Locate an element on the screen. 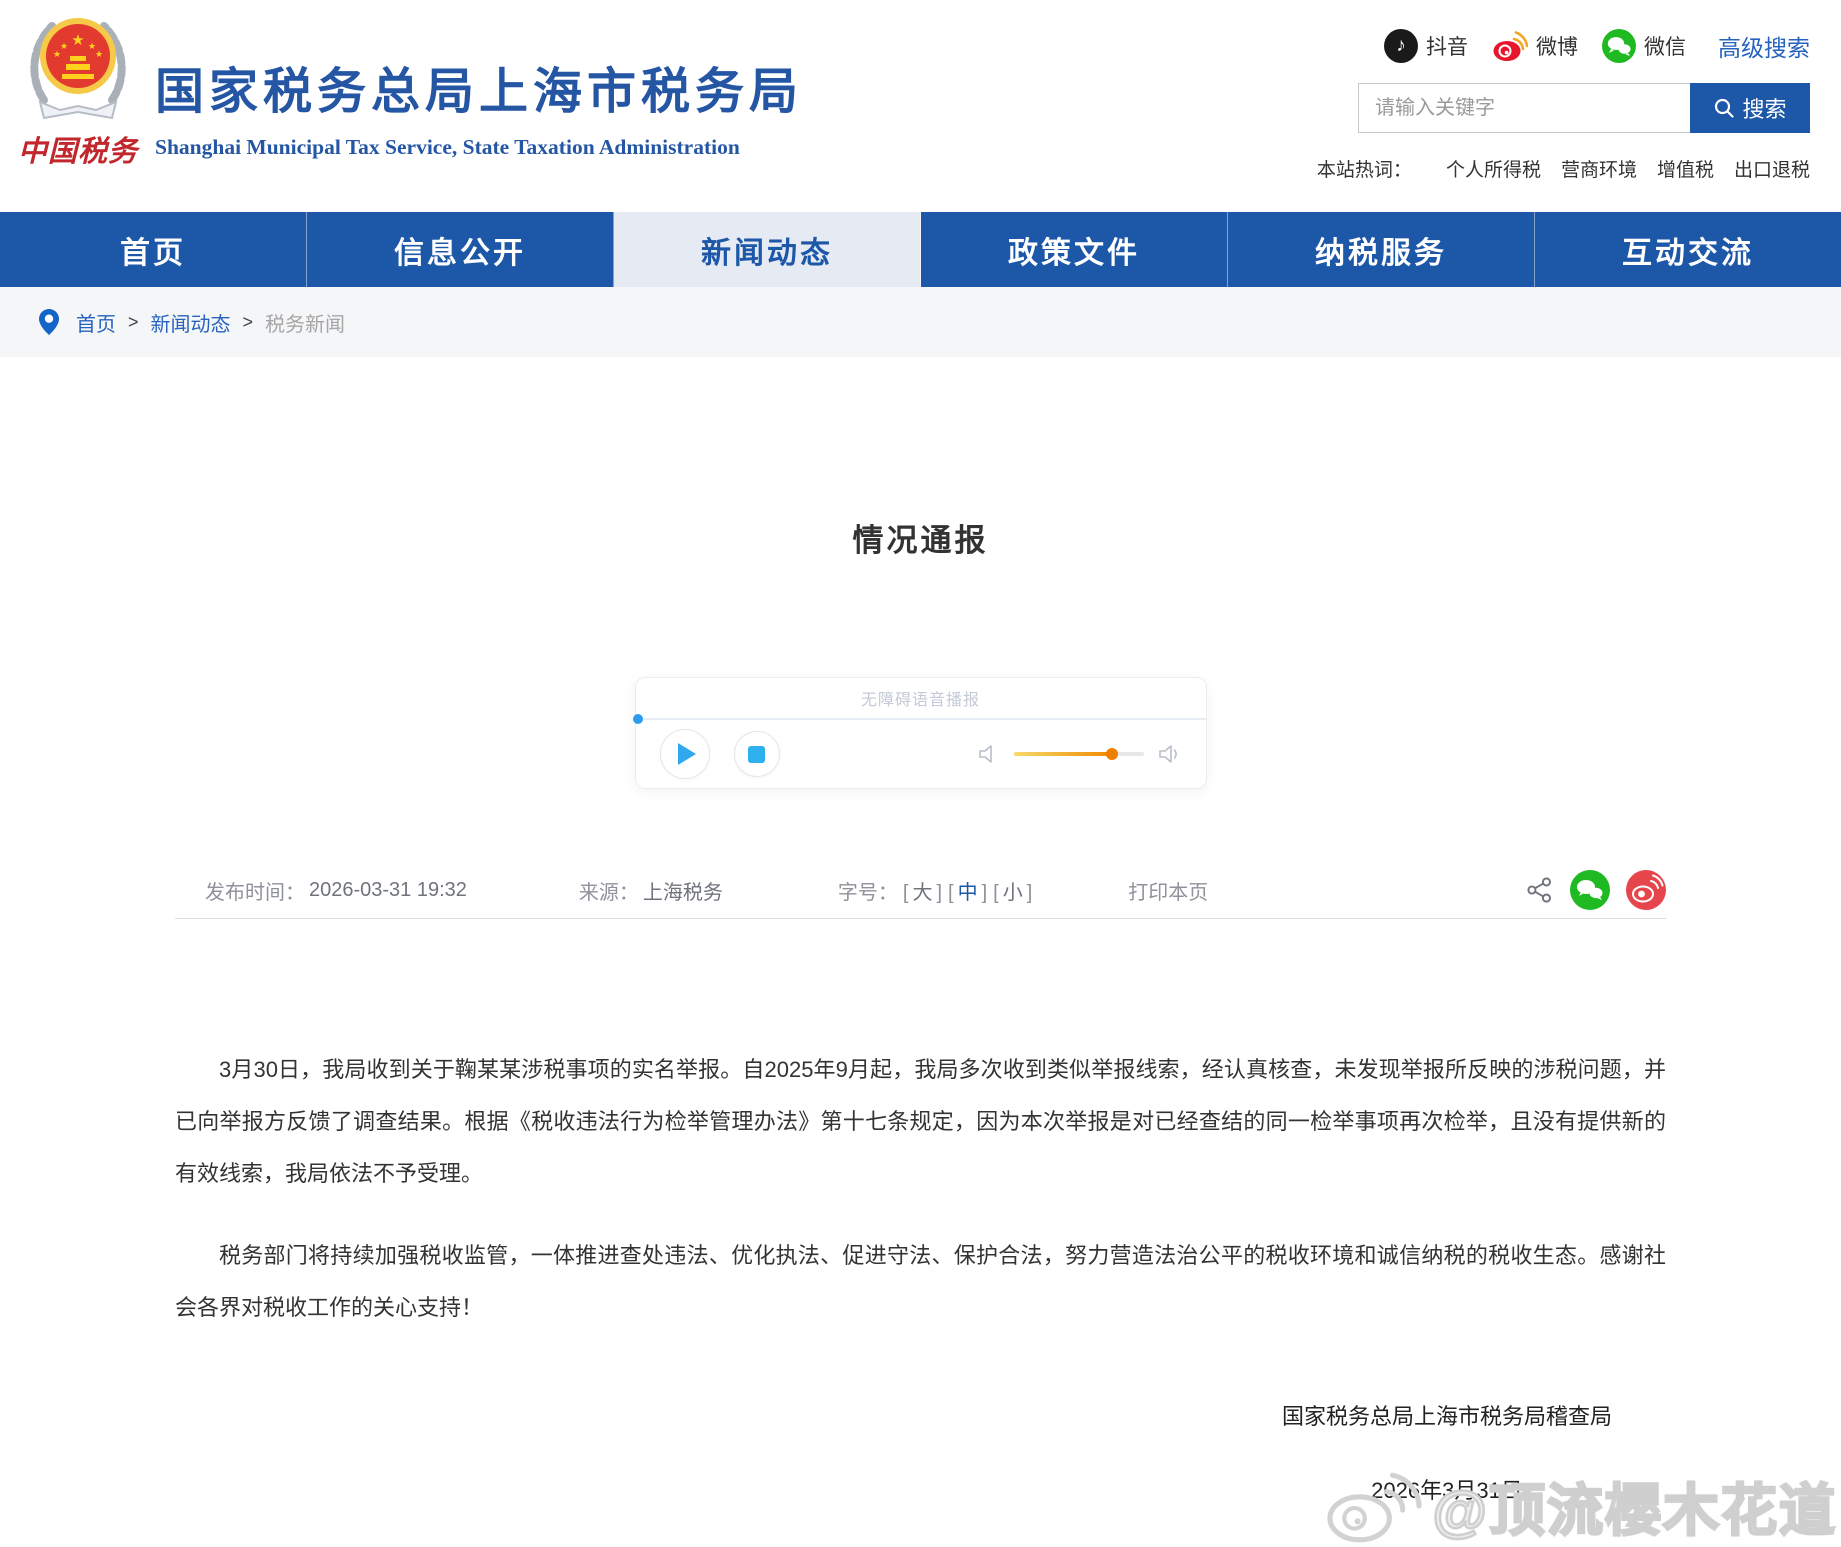 The width and height of the screenshot is (1841, 1547). site-title-cn: 国家税务总局上海市税务局 is located at coordinates (479, 92).